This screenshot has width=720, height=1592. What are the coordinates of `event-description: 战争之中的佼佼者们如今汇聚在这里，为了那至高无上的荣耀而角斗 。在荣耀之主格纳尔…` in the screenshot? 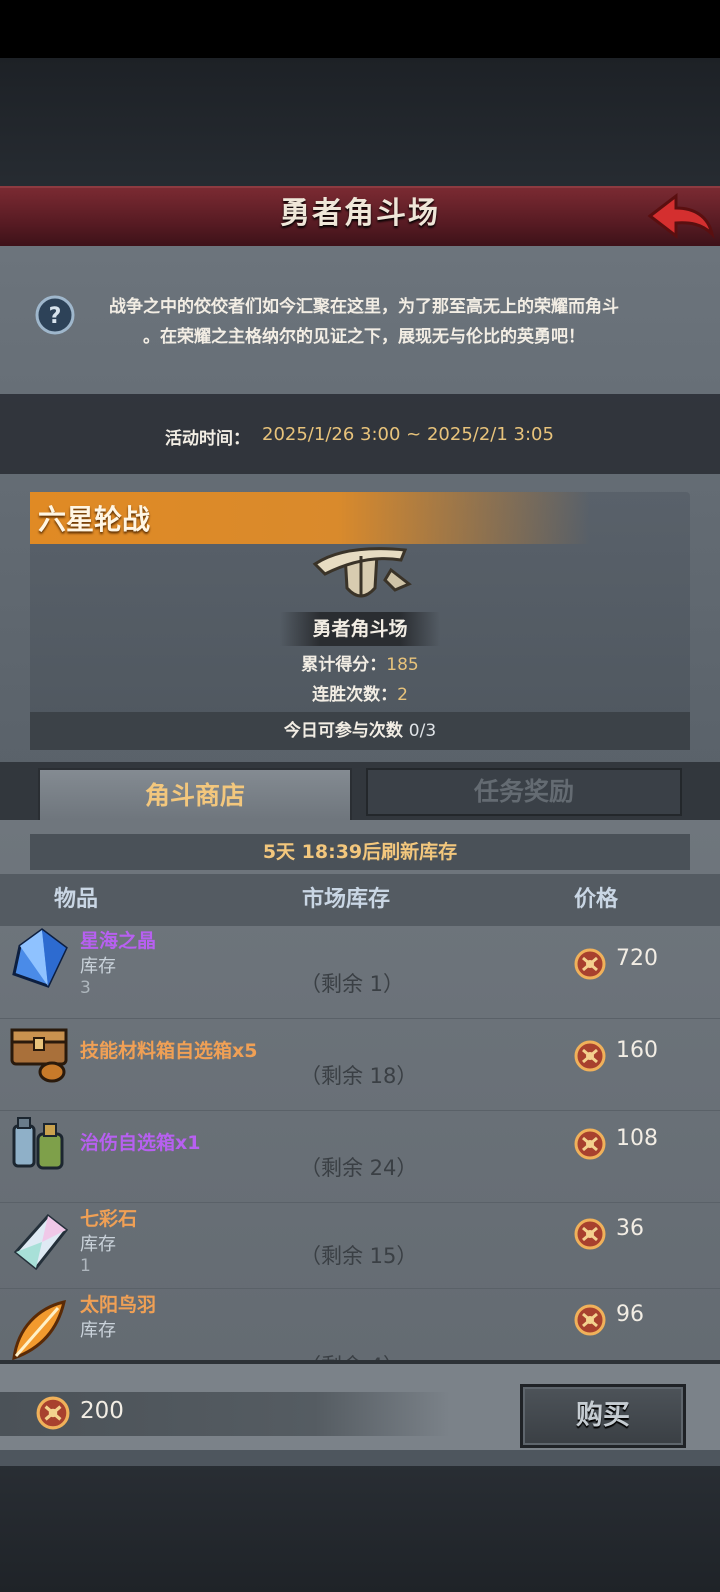 It's located at (364, 322).